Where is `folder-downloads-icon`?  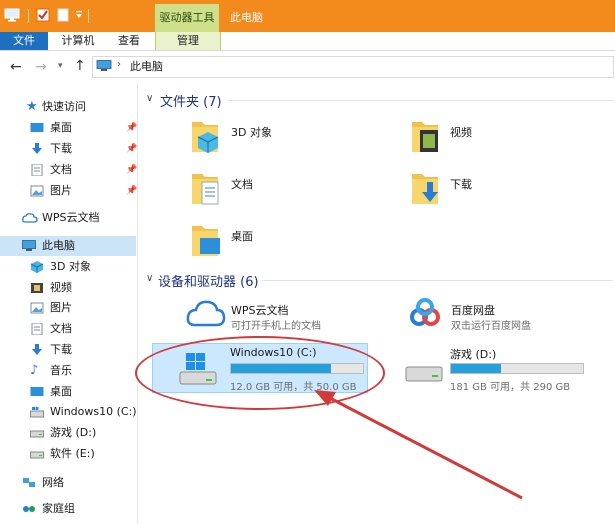
folder-downloads-icon is located at coordinates (425, 189).